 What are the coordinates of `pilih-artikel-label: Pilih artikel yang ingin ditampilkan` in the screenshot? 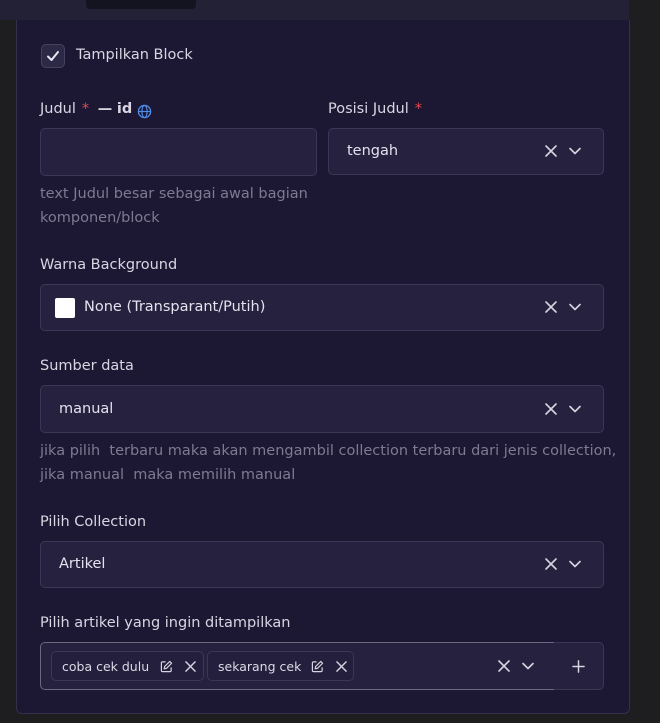 It's located at (165, 623).